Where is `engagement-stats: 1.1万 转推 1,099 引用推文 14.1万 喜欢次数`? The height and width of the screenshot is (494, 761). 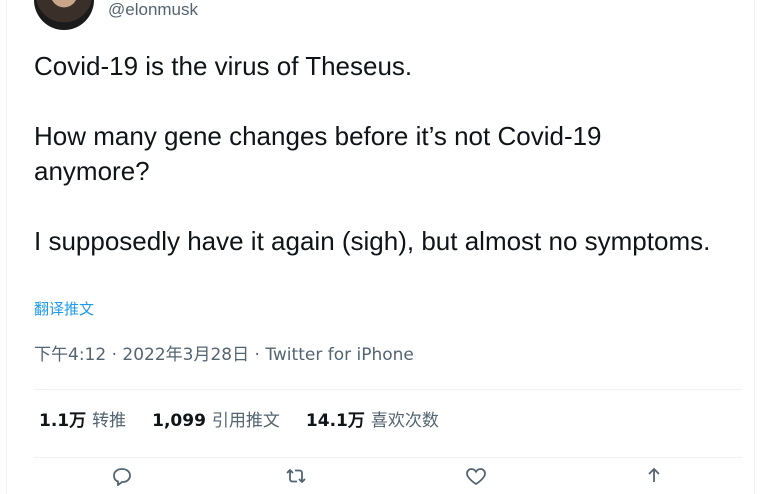
engagement-stats: 1.1万 转推 1,099 引用推文 14.1万 喜欢次数 is located at coordinates (239, 418).